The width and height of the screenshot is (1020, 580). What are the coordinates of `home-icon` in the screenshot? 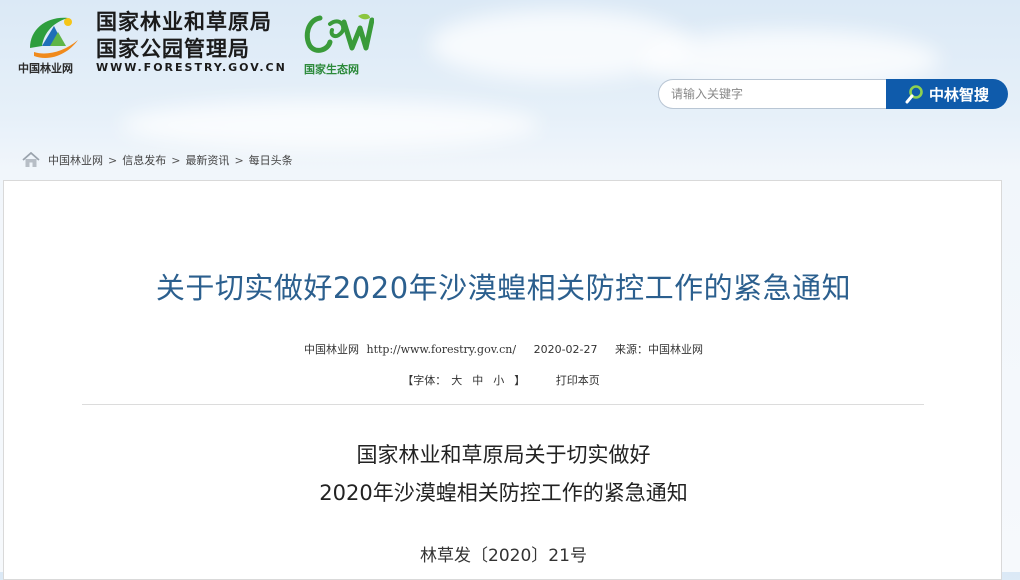 It's located at (31, 160).